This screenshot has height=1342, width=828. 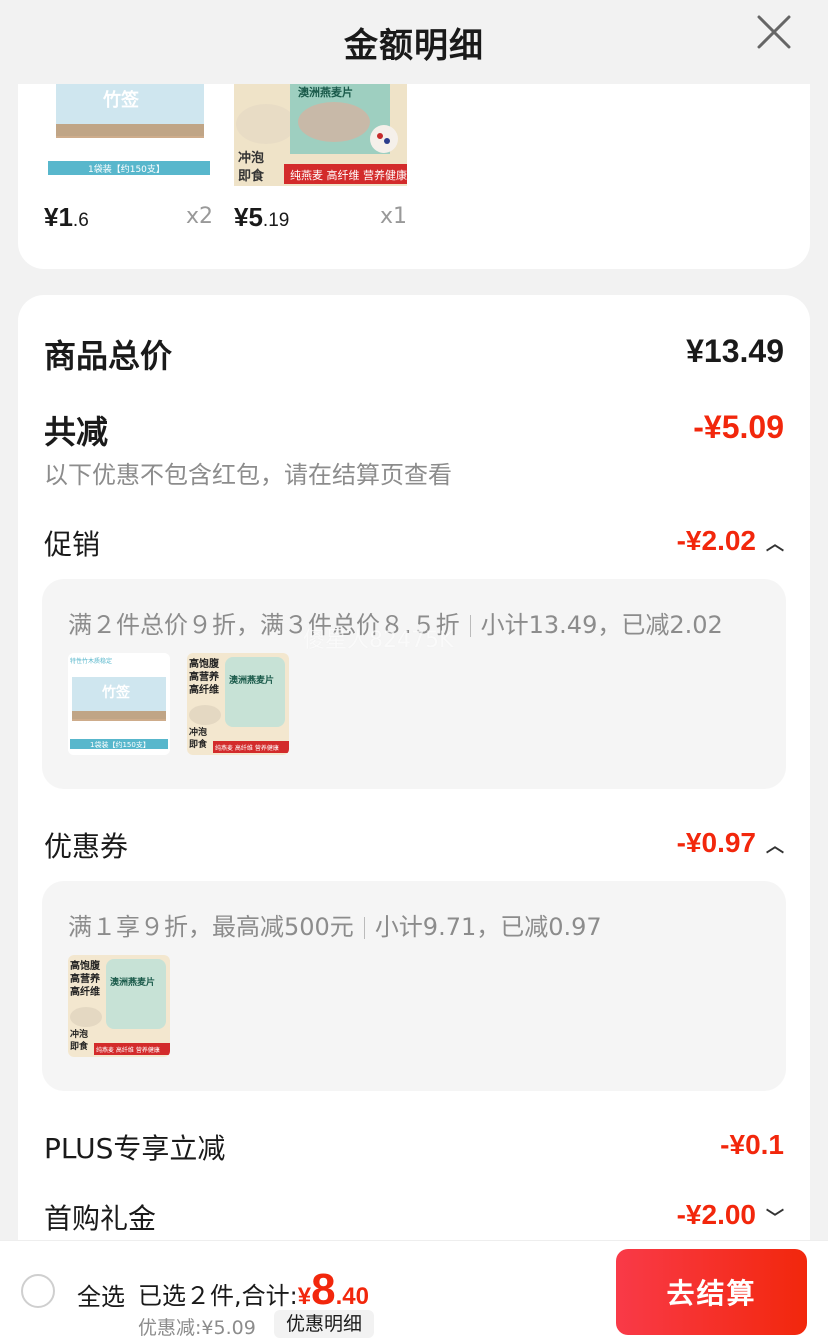 I want to click on chevron-down-icon: ﹀, so click(x=775, y=1217).